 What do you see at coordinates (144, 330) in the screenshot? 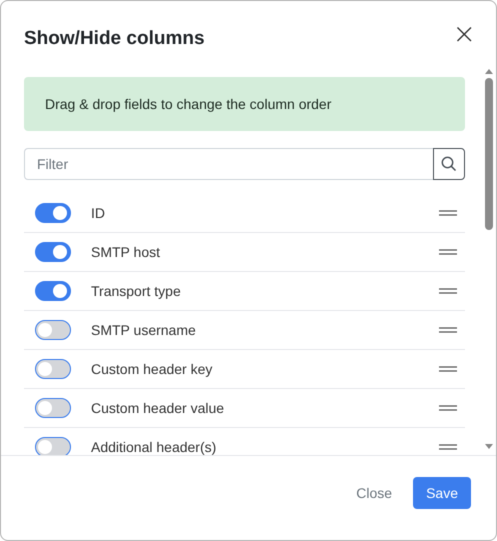
I see `column-label: SMTP username` at bounding box center [144, 330].